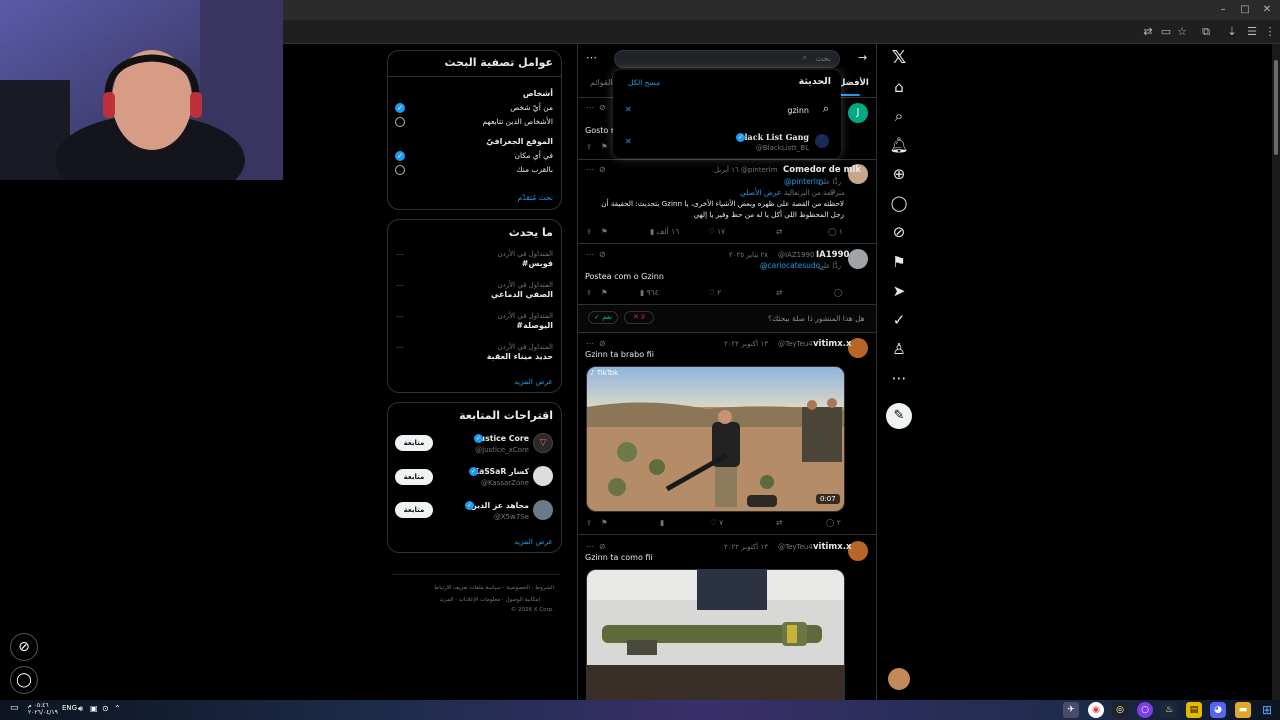 Image resolution: width=1280 pixels, height=720 pixels. I want to click on app-icon: ✈, so click(1071, 710).